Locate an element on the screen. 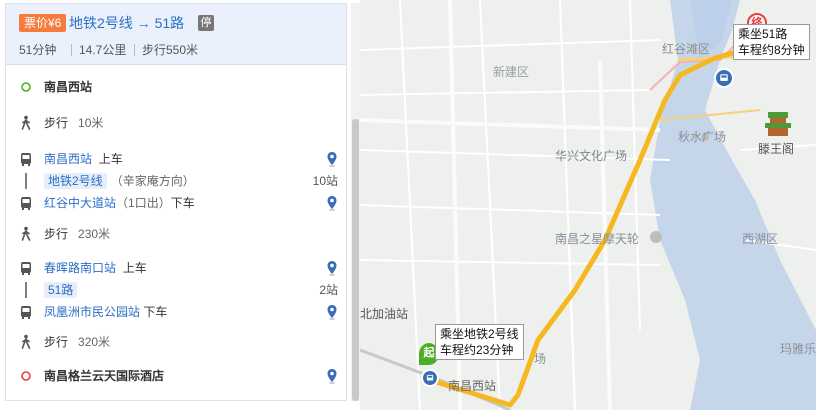 The height and width of the screenshot is (410, 816). station-name: 凤凰洲市民公园站 is located at coordinates (92, 312).